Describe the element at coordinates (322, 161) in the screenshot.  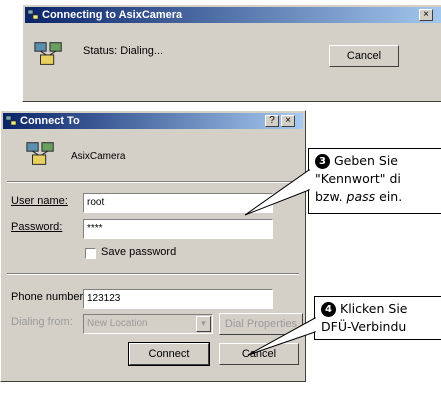
I see `step3-number: 3` at that location.